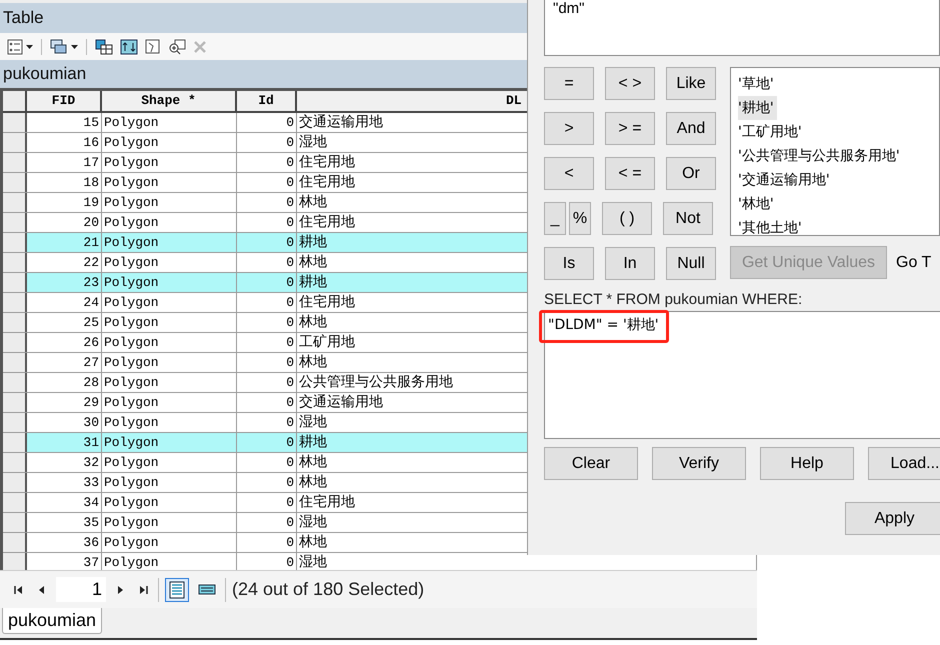 This screenshot has width=940, height=645. What do you see at coordinates (44, 74) in the screenshot?
I see `table-name: pukoumian` at bounding box center [44, 74].